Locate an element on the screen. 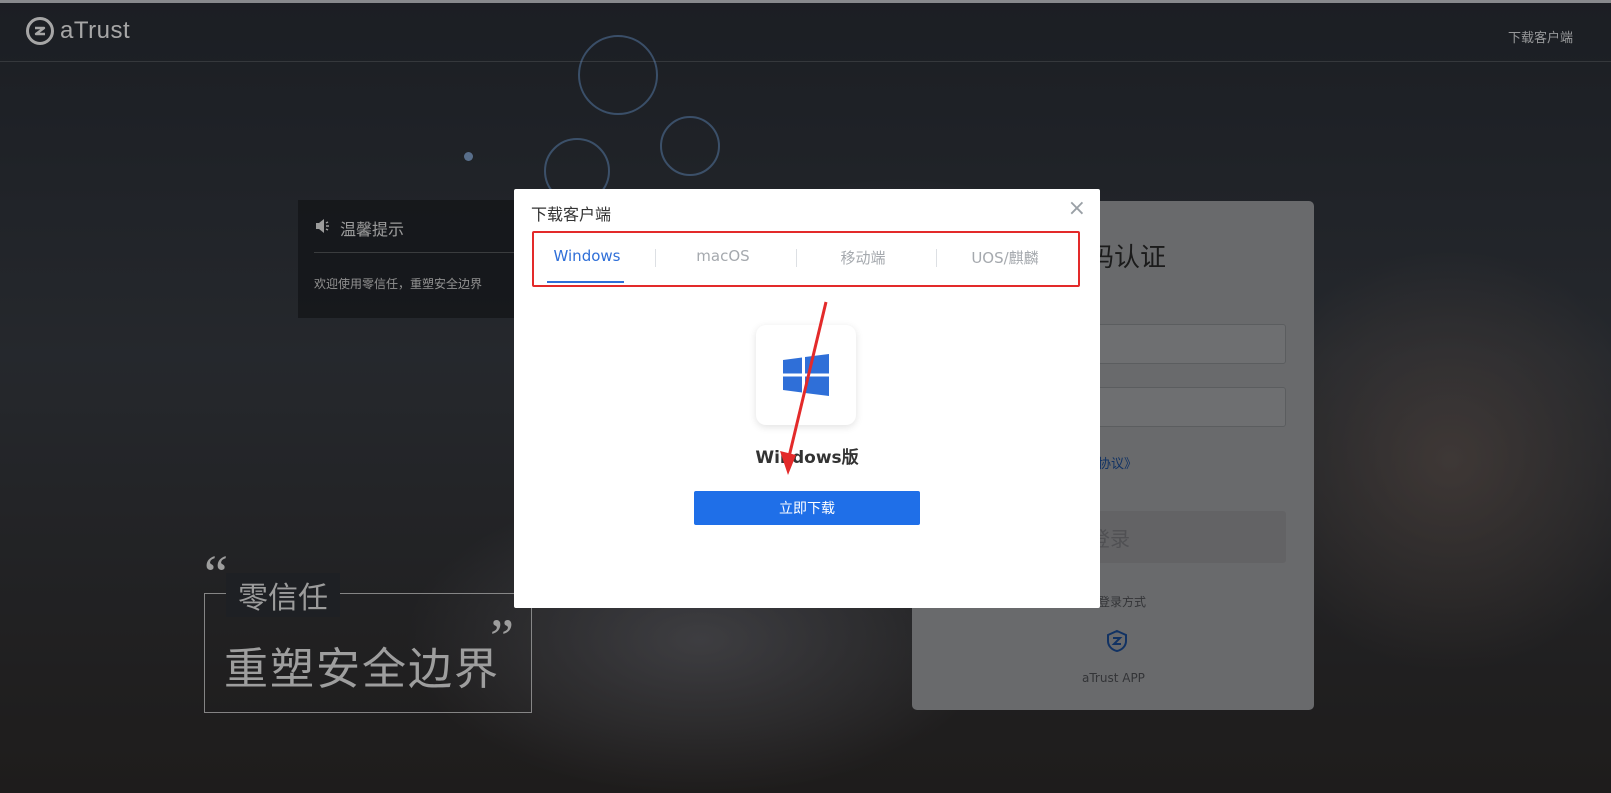  download-now-button: 立即下载 is located at coordinates (807, 508).